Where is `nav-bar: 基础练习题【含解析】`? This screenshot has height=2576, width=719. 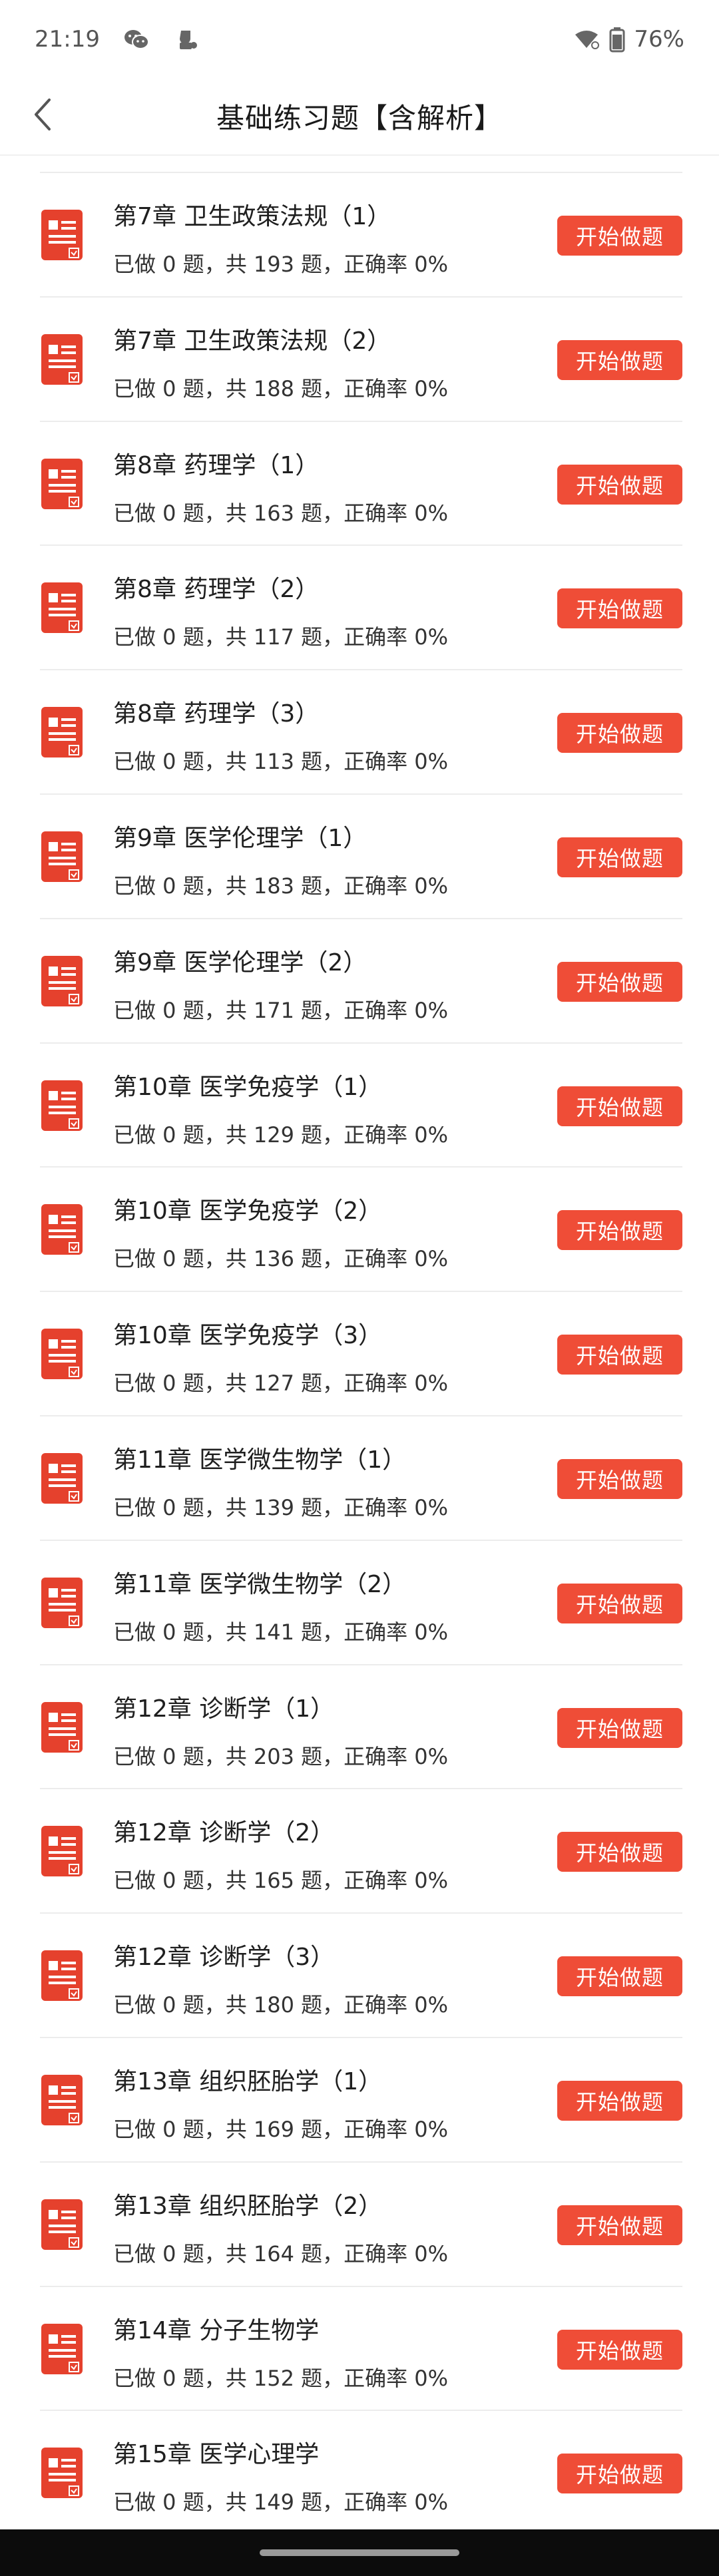 nav-bar: 基础练习题【含解析】 is located at coordinates (359, 116).